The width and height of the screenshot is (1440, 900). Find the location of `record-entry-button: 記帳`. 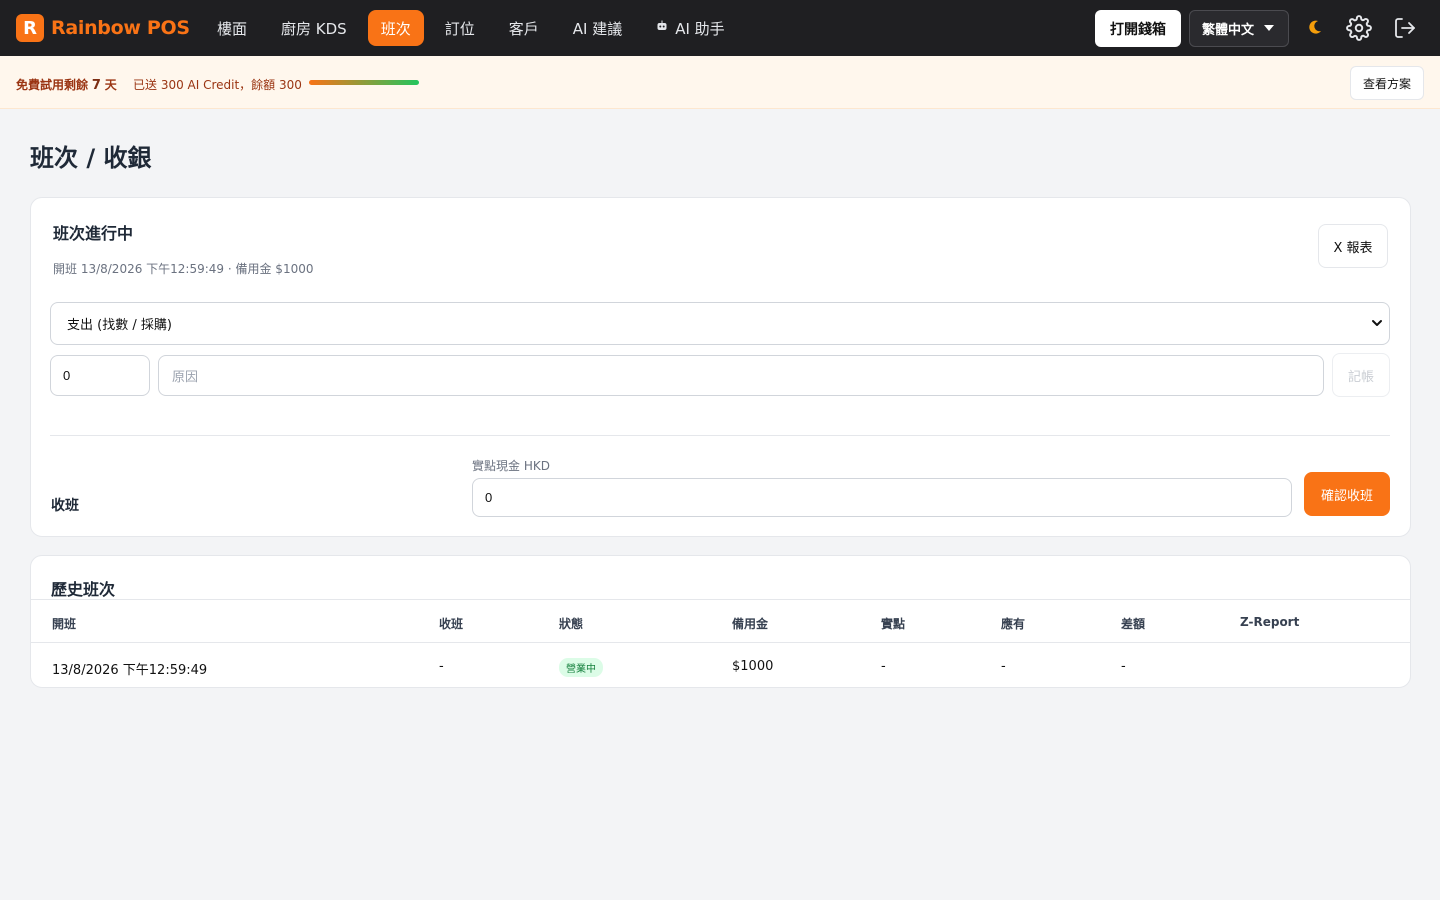

record-entry-button: 記帳 is located at coordinates (1361, 375).